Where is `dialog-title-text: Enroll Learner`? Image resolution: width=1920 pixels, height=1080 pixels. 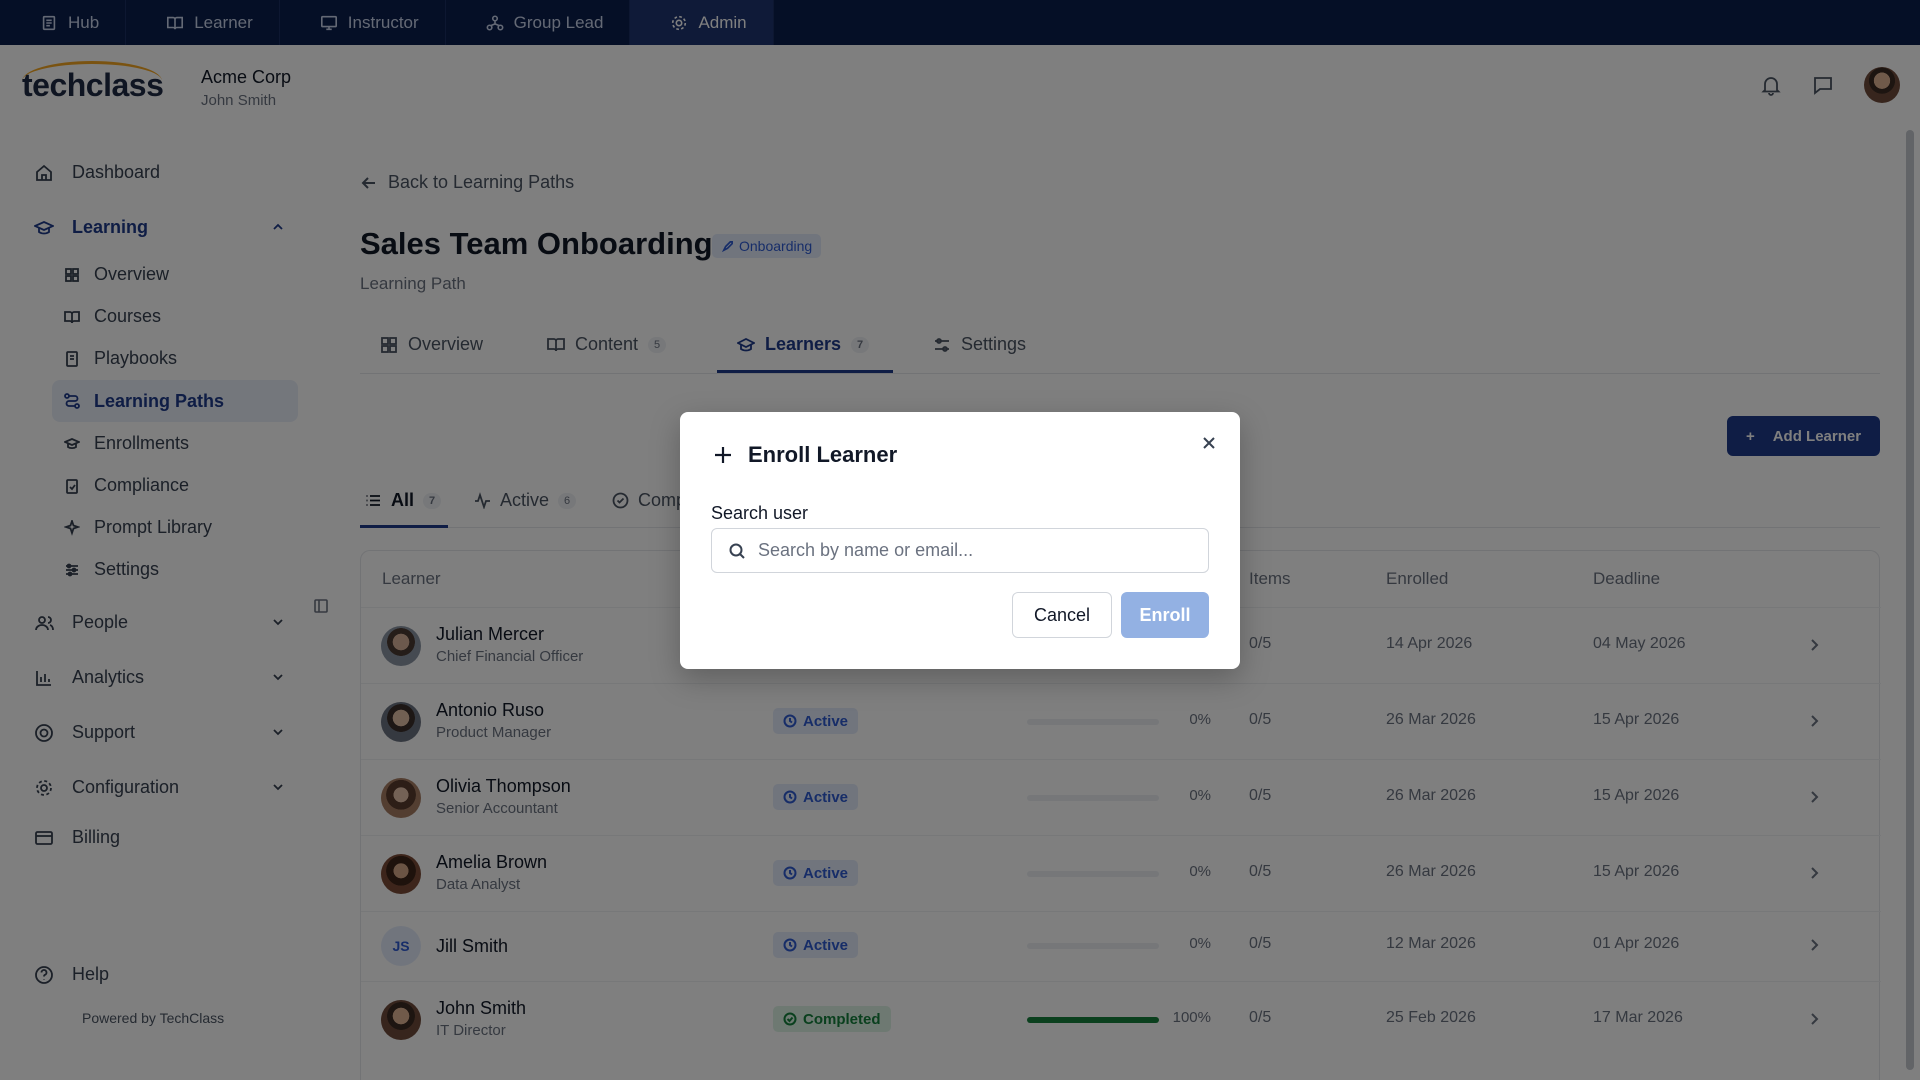 dialog-title-text: Enroll Learner is located at coordinates (823, 454).